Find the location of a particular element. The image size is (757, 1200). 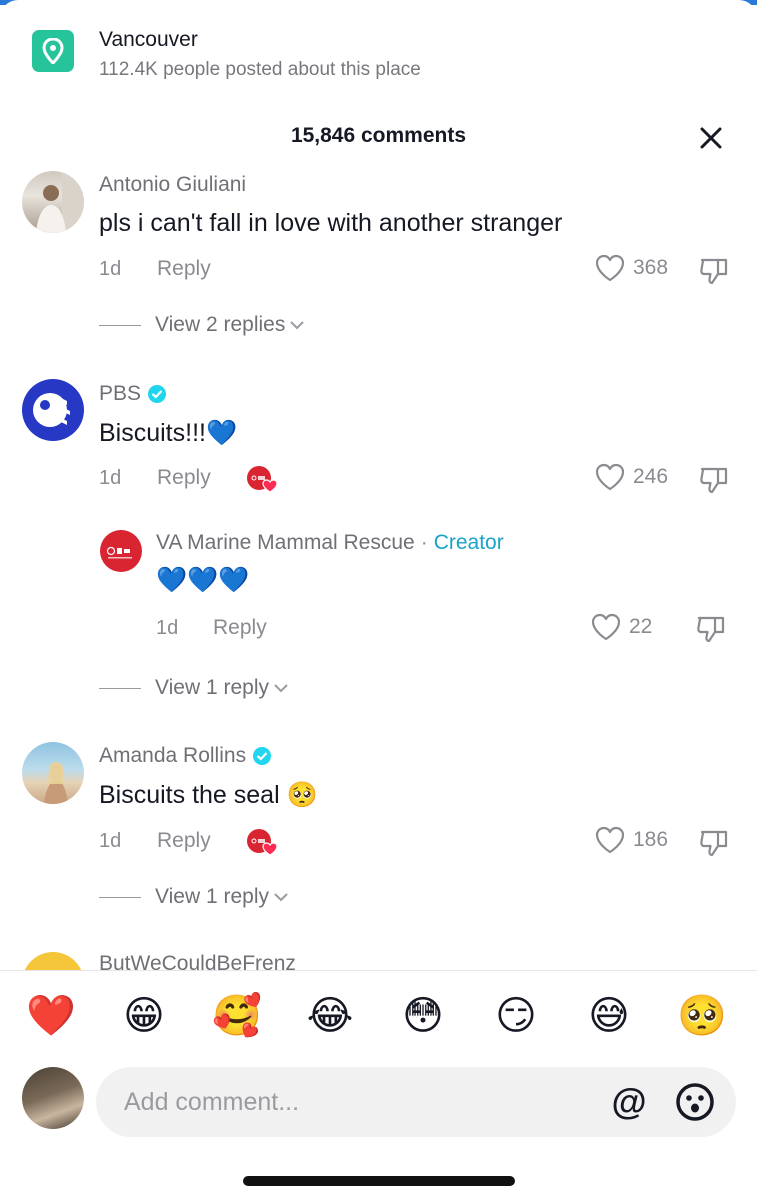

location-pin-icon is located at coordinates (53, 51).